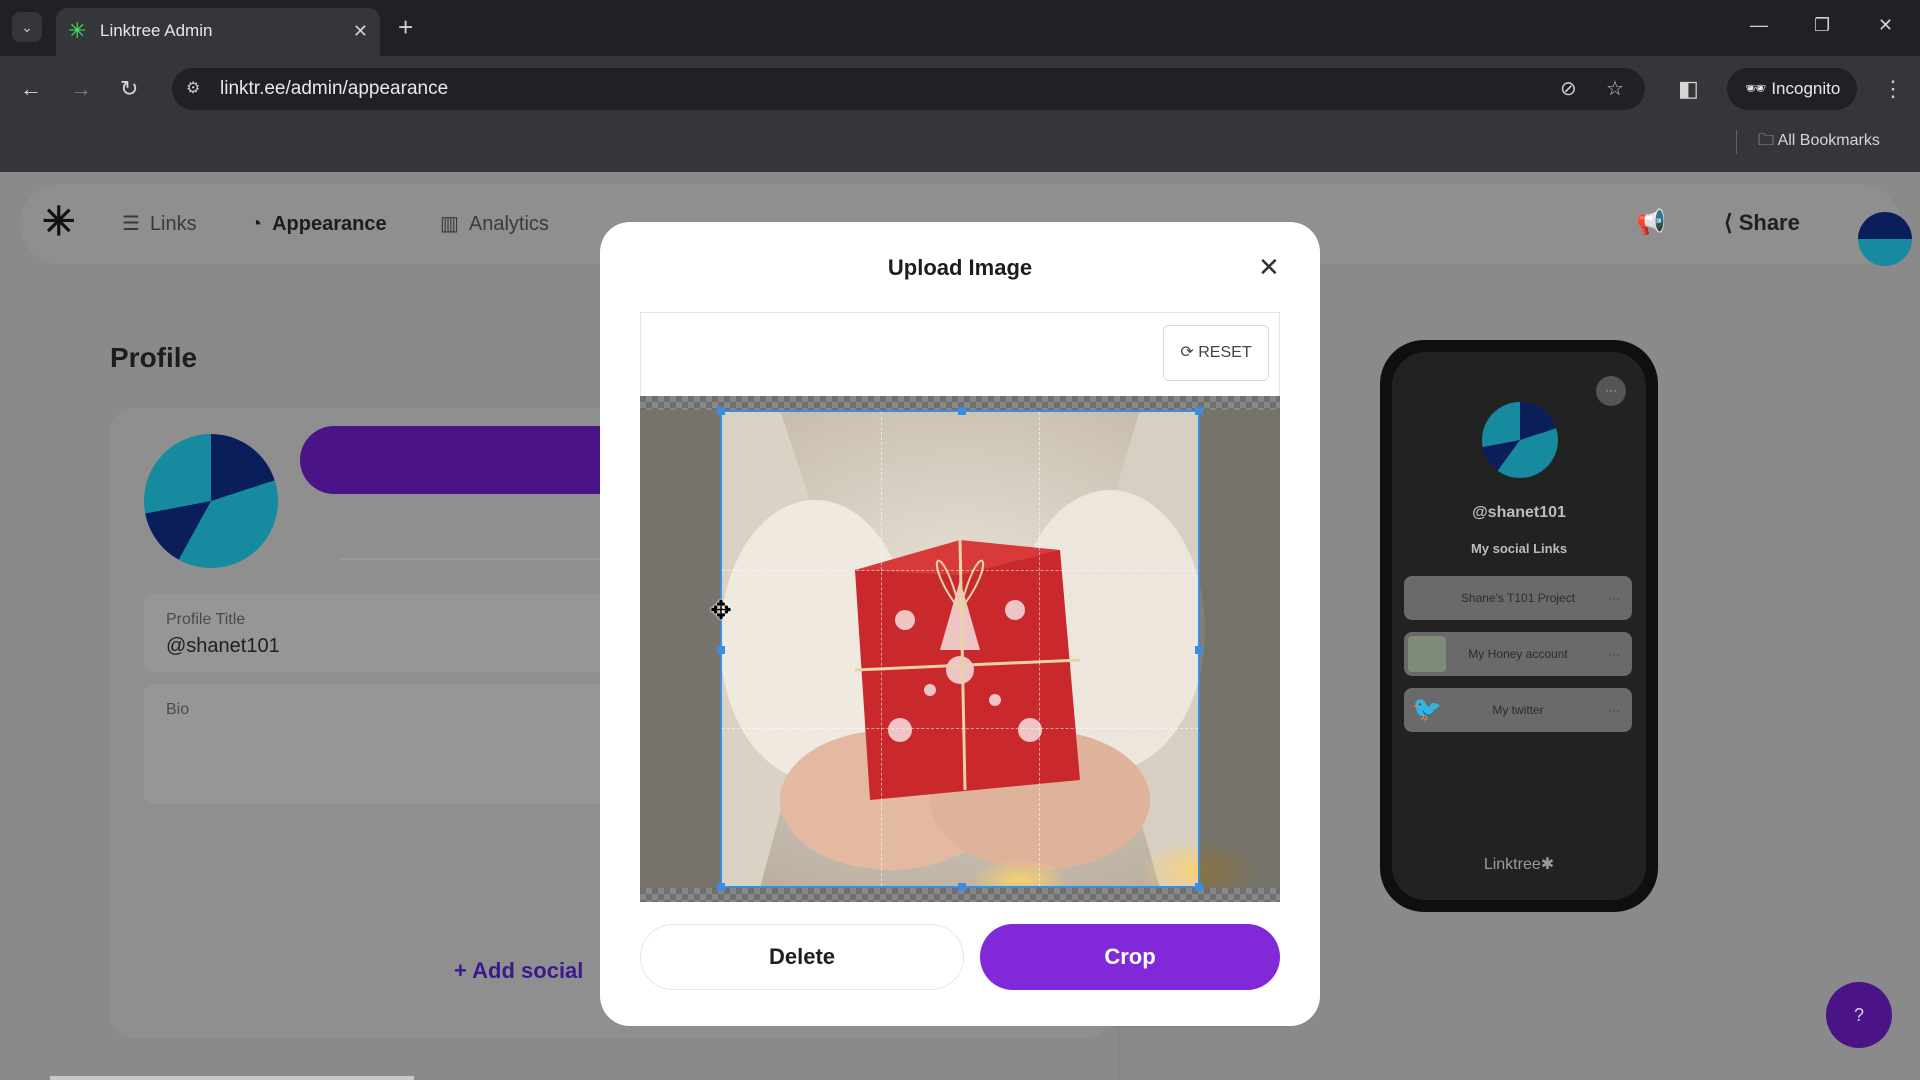 This screenshot has width=1920, height=1080. I want to click on minimize-button: —, so click(1759, 25).